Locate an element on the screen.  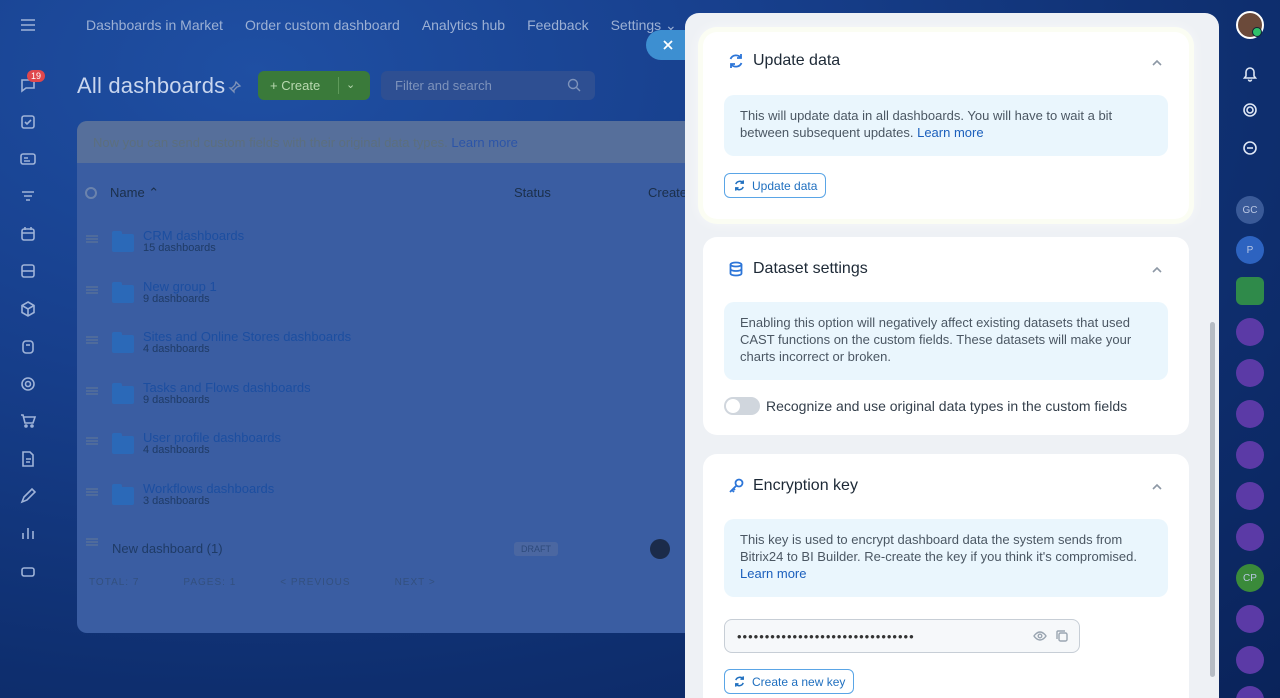
contact-cp: CP is located at coordinates (1250, 578).